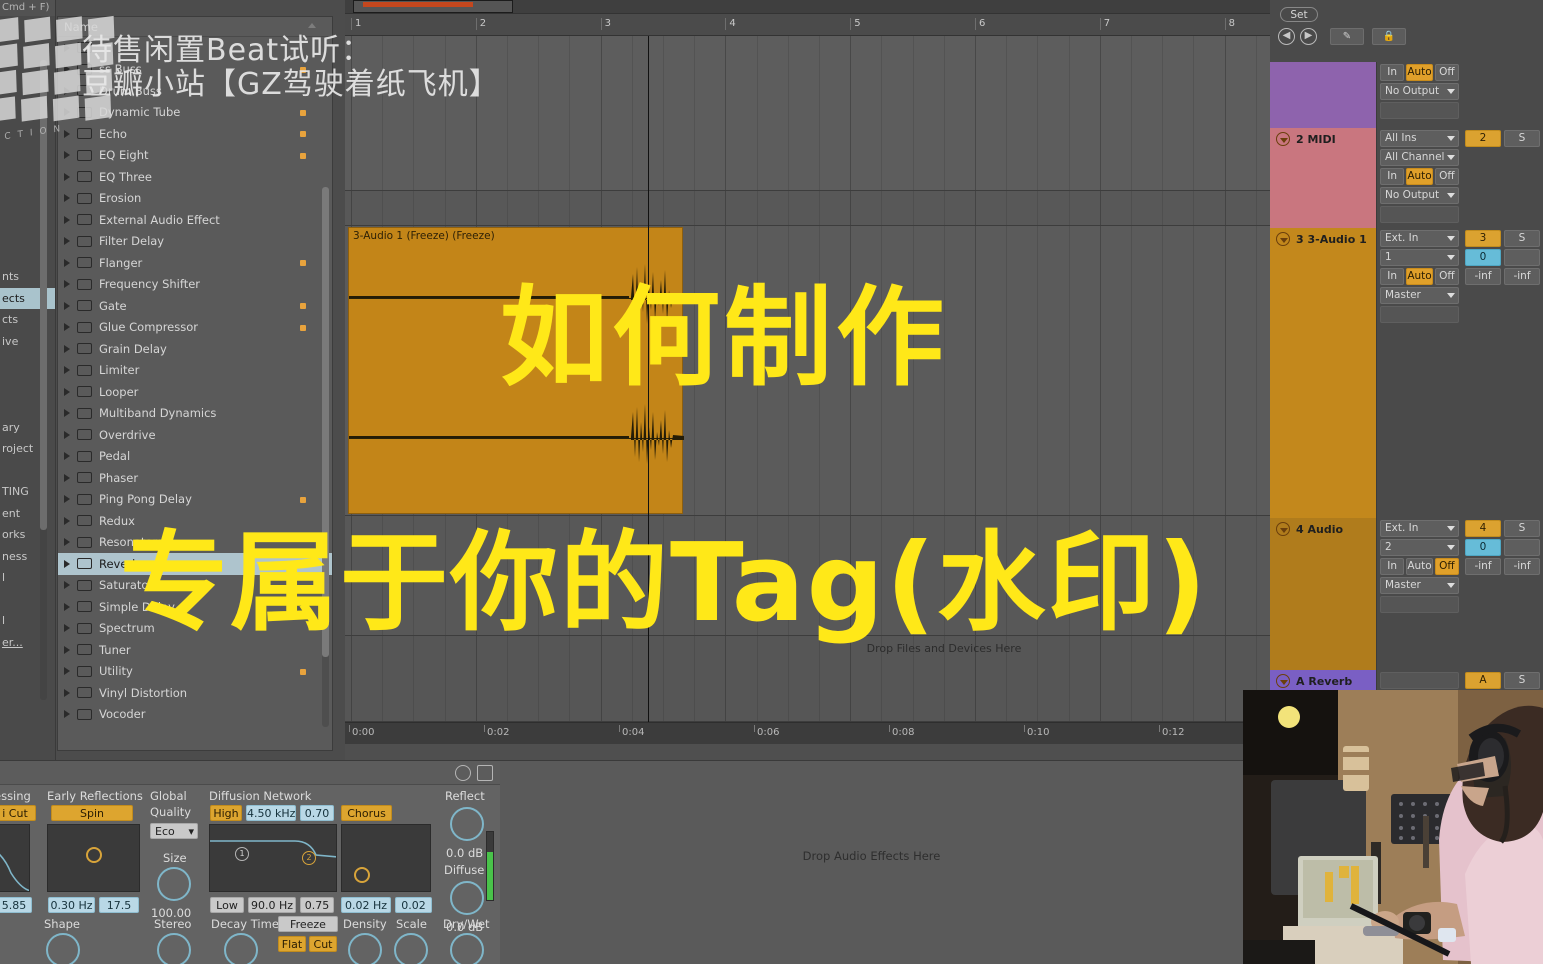 The width and height of the screenshot is (1543, 964). Describe the element at coordinates (195, 457) in the screenshot. I see `device-list-item: Pedal` at that location.